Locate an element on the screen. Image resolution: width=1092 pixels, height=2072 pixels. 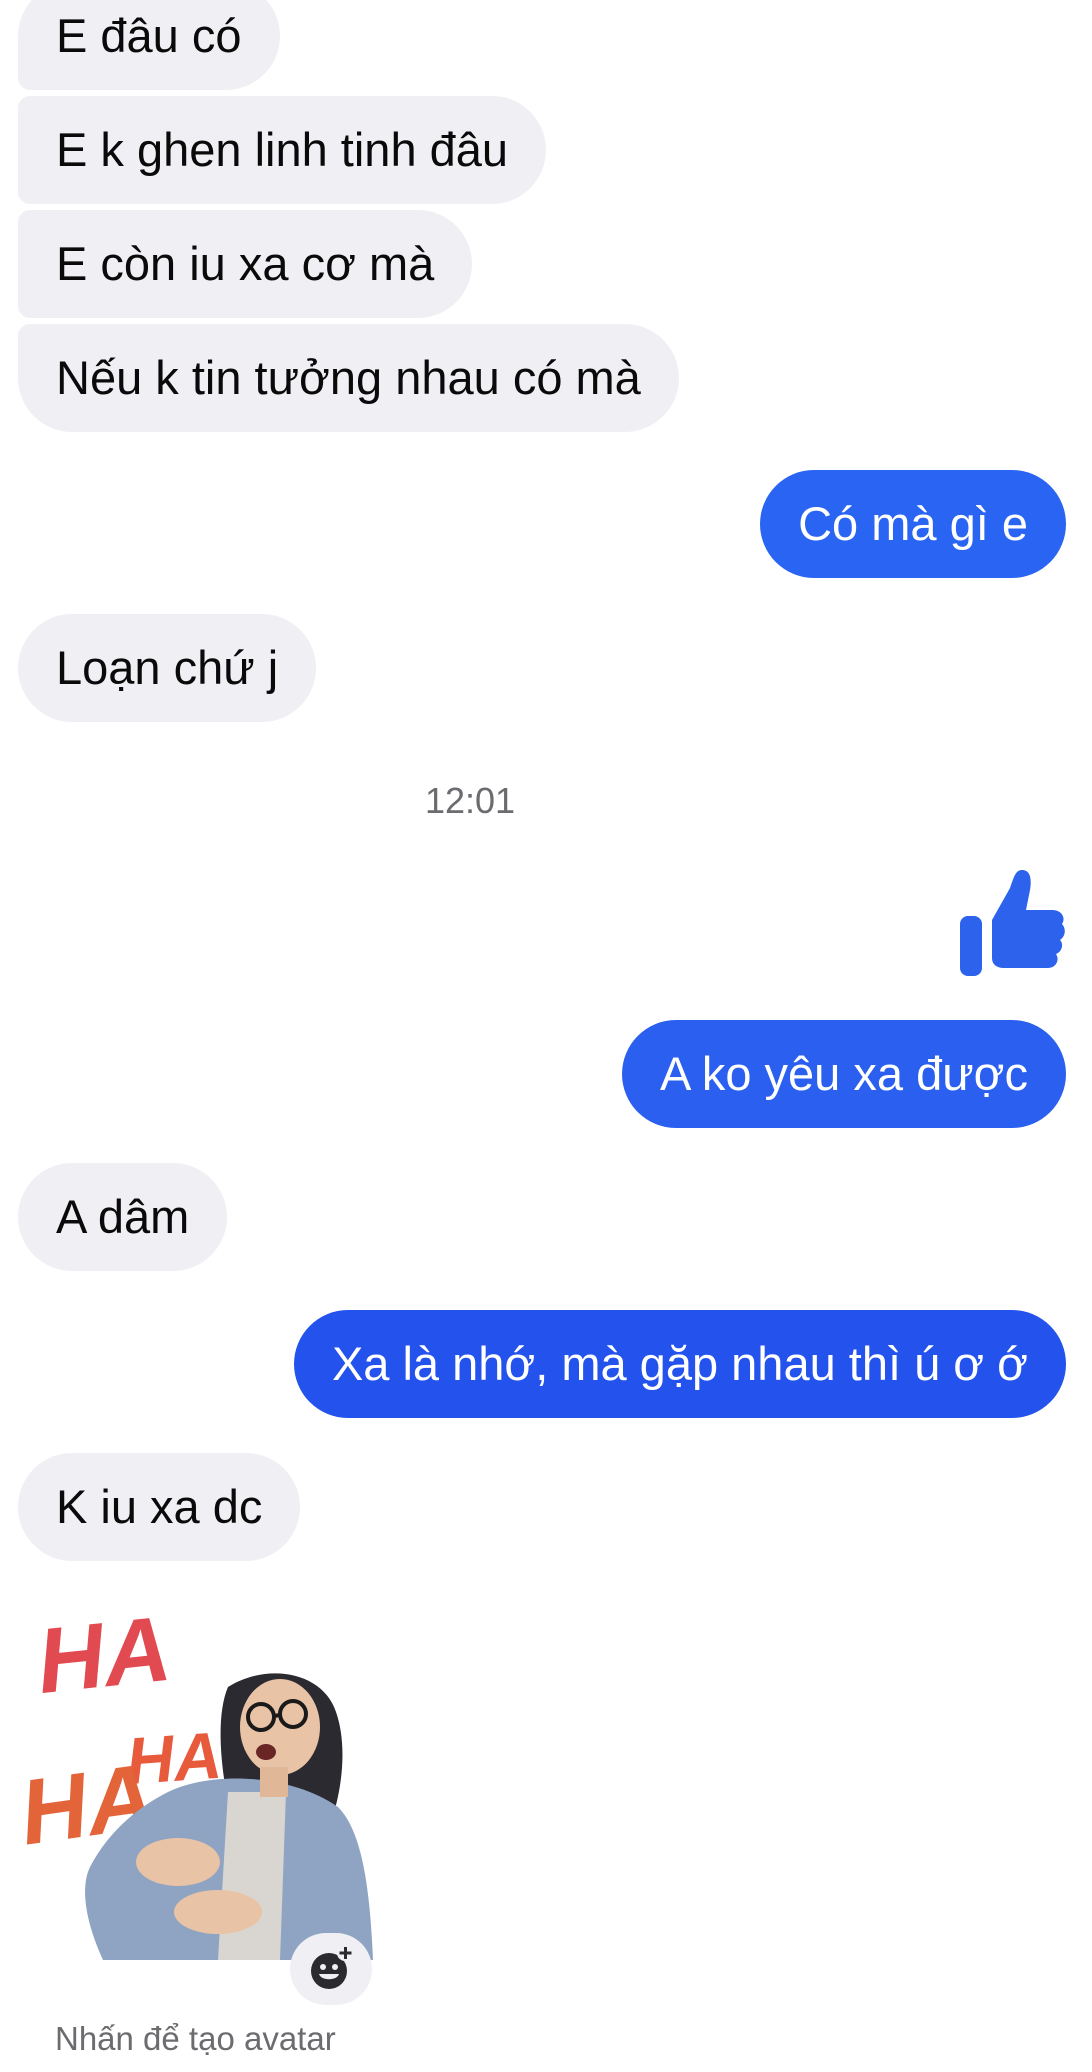
message-text: E đâu có is located at coordinates (149, 35).